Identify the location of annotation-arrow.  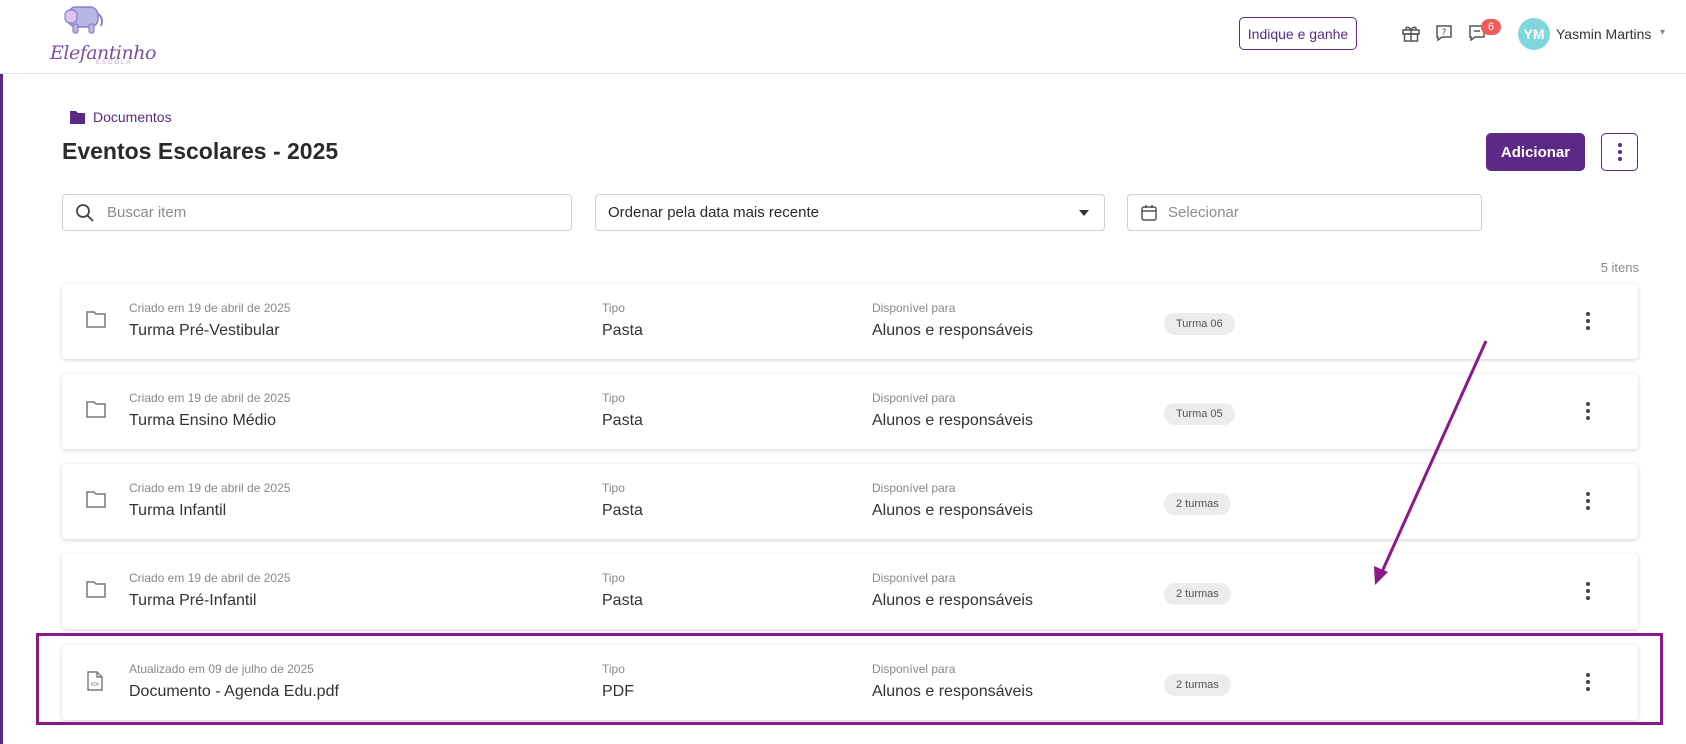
(1431, 462).